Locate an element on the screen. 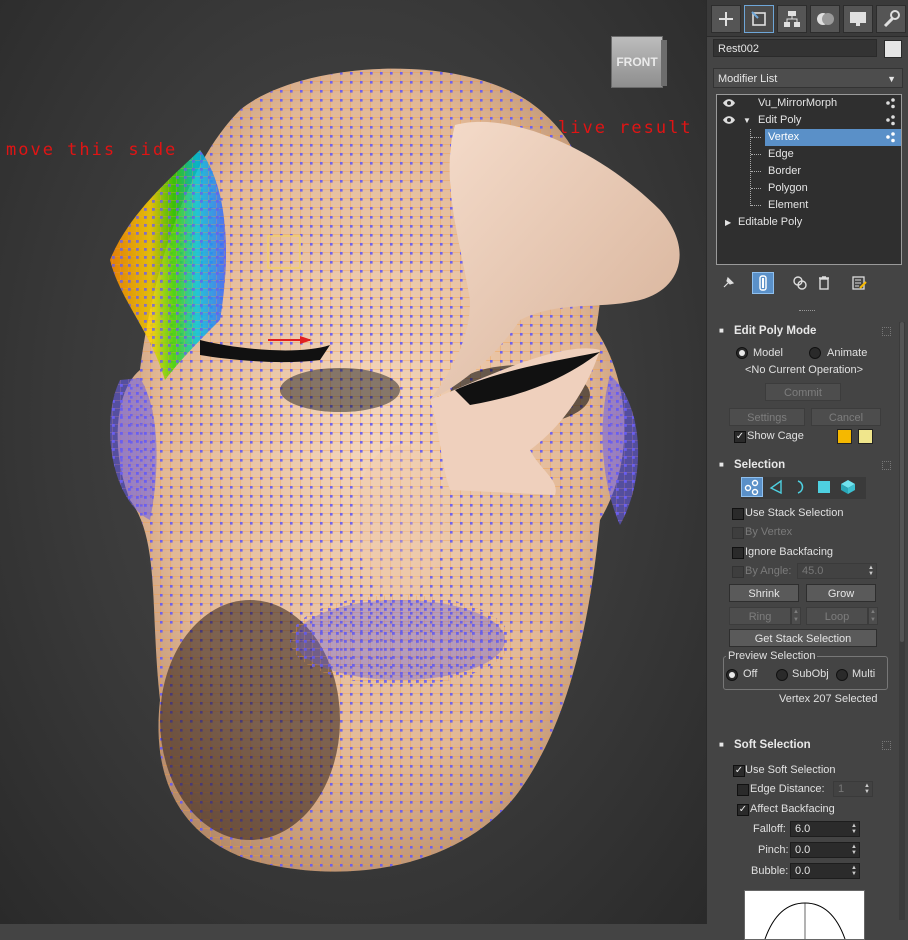 This screenshot has width=908, height=940. collapse-triangle-icon: ▼ is located at coordinates (747, 120).